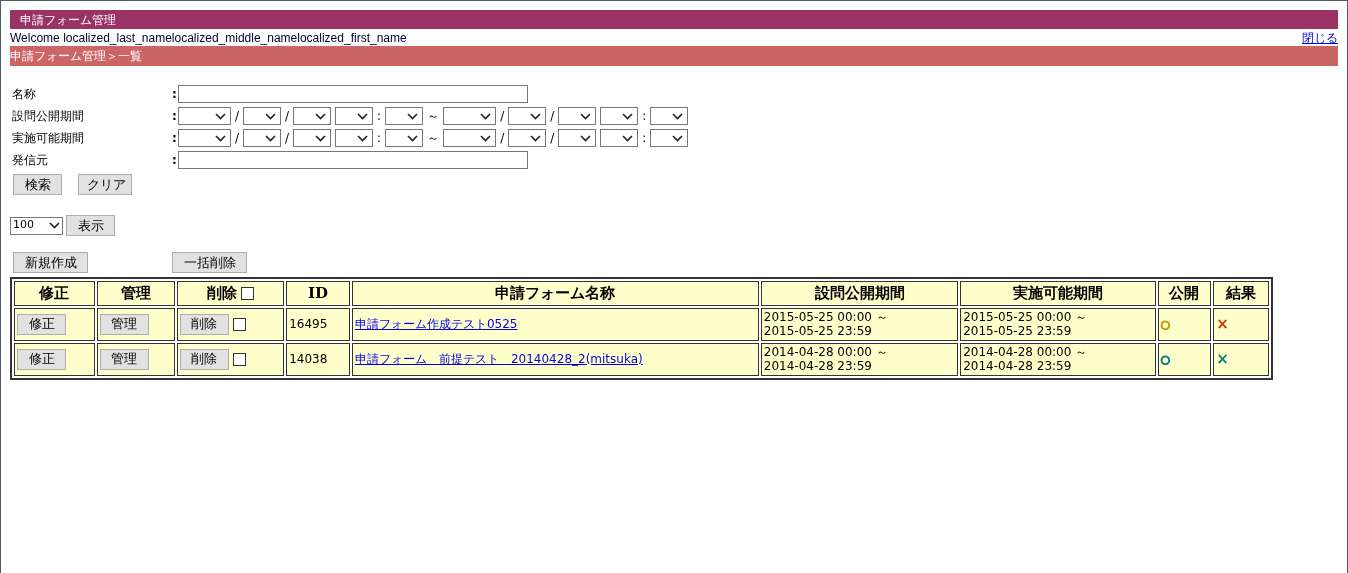 The image size is (1348, 573). Describe the element at coordinates (436, 324) in the screenshot. I see `form-name-link: 申請フォーム作成テスト0525` at that location.